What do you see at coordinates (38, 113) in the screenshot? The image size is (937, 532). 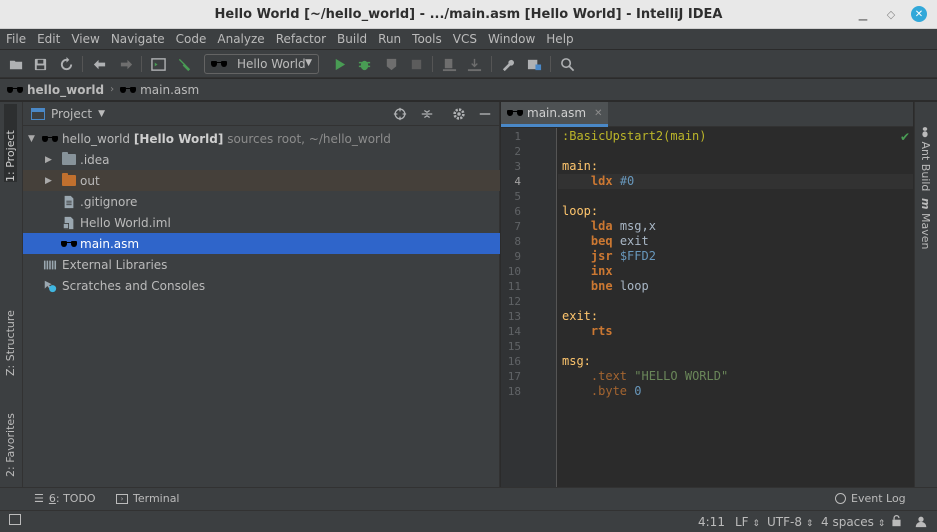 I see `project-panel-icon` at bounding box center [38, 113].